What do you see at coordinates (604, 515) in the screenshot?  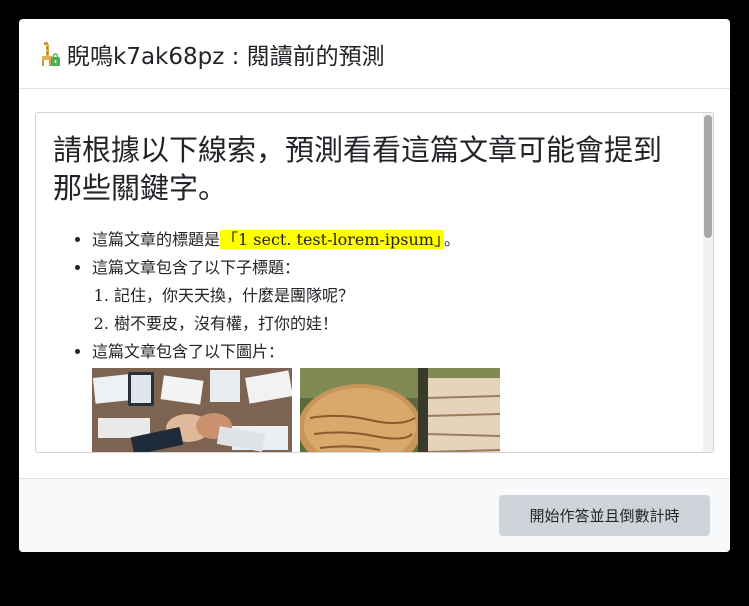 I see `start-answer-button: 開始作答並且倒數計時` at bounding box center [604, 515].